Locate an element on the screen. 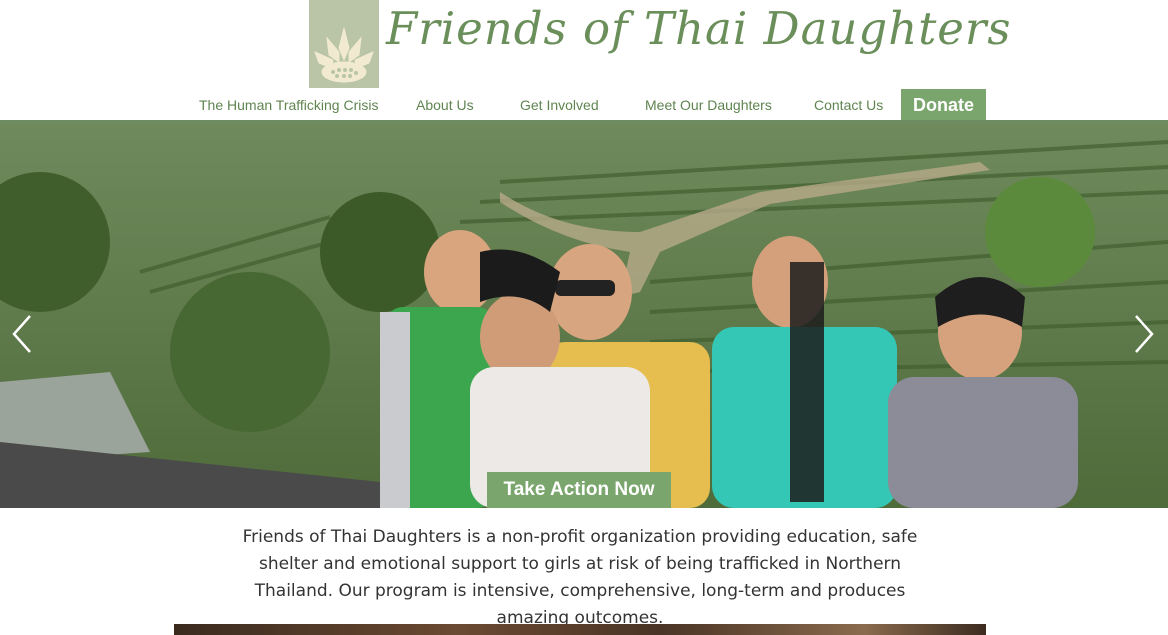 The width and height of the screenshot is (1168, 635). slideshow-prev-button is located at coordinates (22, 334).